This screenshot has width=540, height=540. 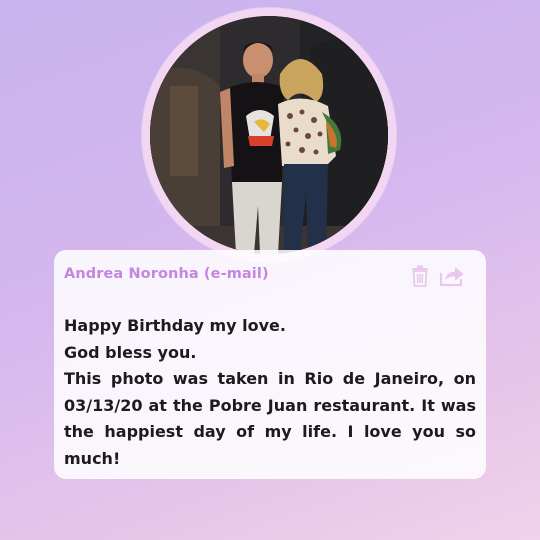 I want to click on message-line: God bless you., so click(x=130, y=352).